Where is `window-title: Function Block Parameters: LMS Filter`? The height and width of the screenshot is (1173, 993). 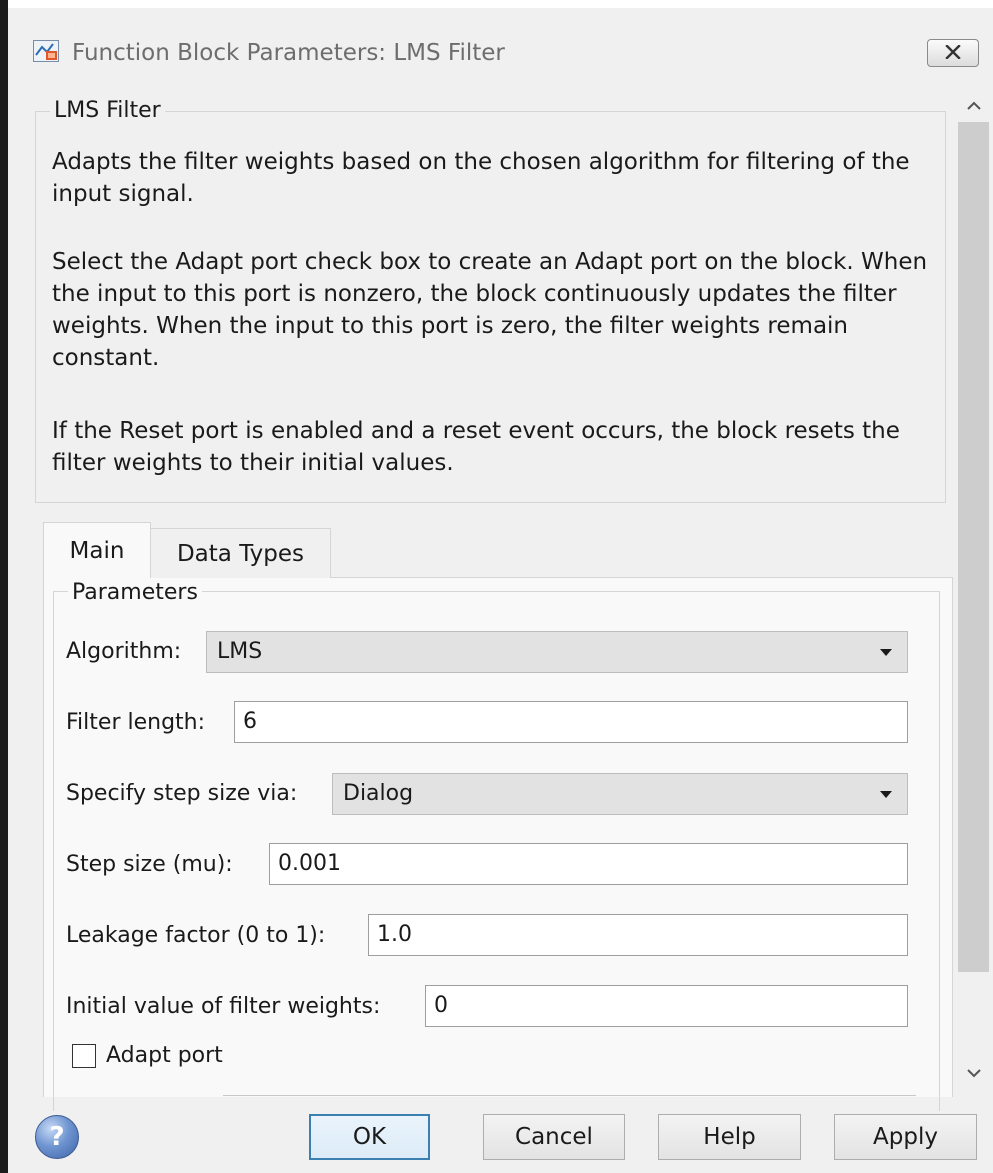
window-title: Function Block Parameters: LMS Filter is located at coordinates (288, 53).